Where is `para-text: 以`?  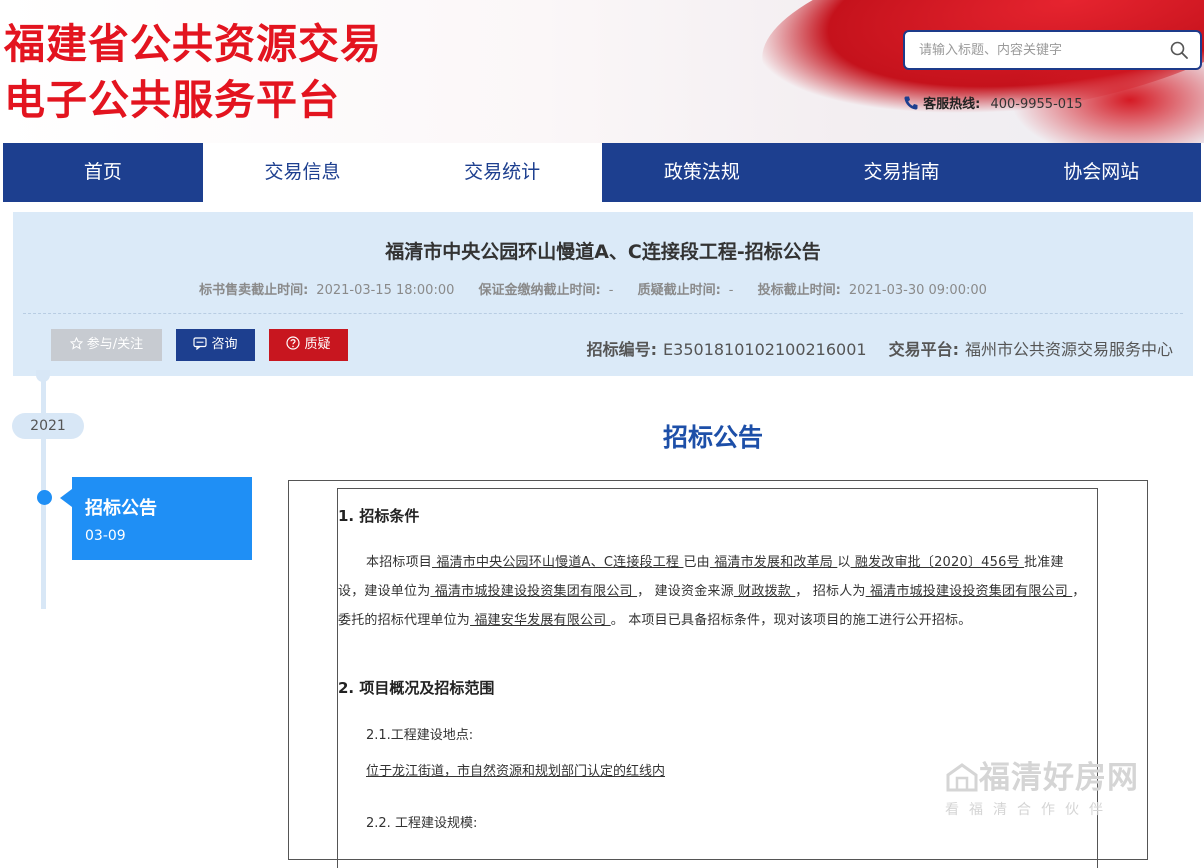 para-text: 以 is located at coordinates (844, 562).